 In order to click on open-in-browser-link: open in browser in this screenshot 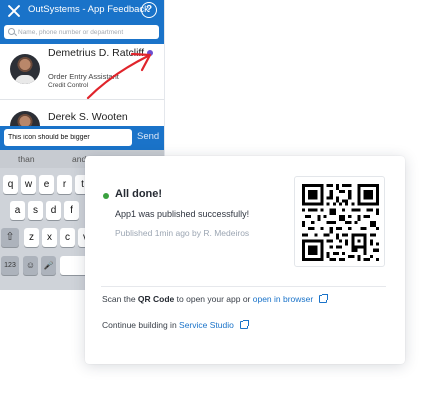, I will do `click(283, 299)`.